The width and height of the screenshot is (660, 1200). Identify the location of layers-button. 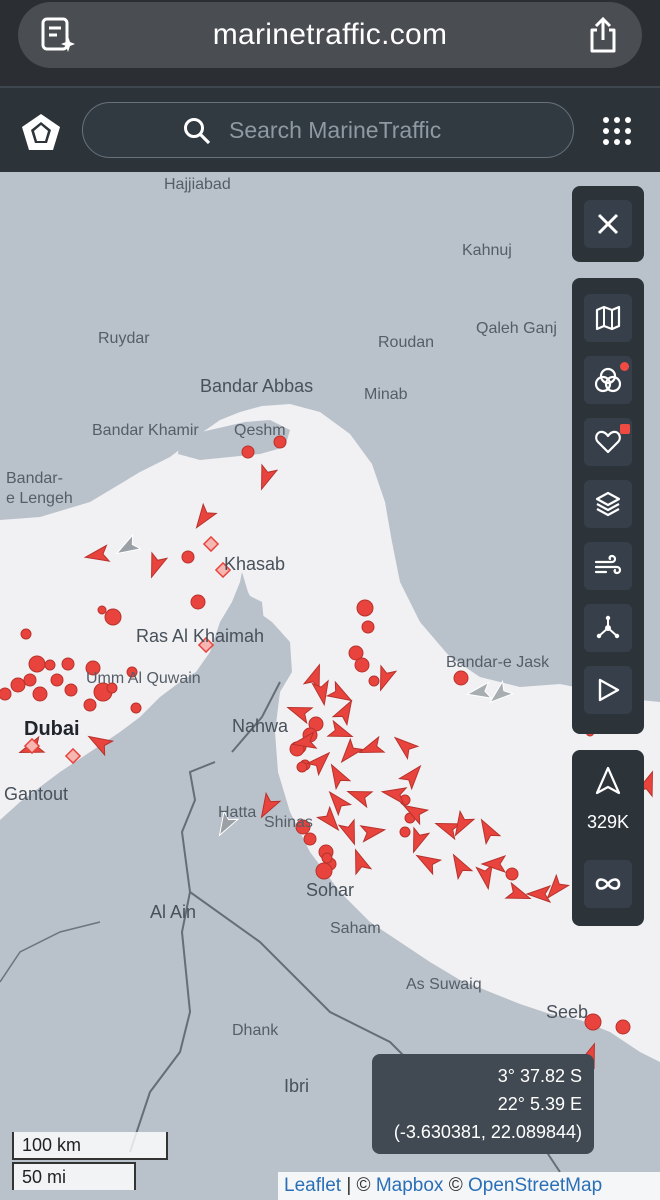
(608, 504).